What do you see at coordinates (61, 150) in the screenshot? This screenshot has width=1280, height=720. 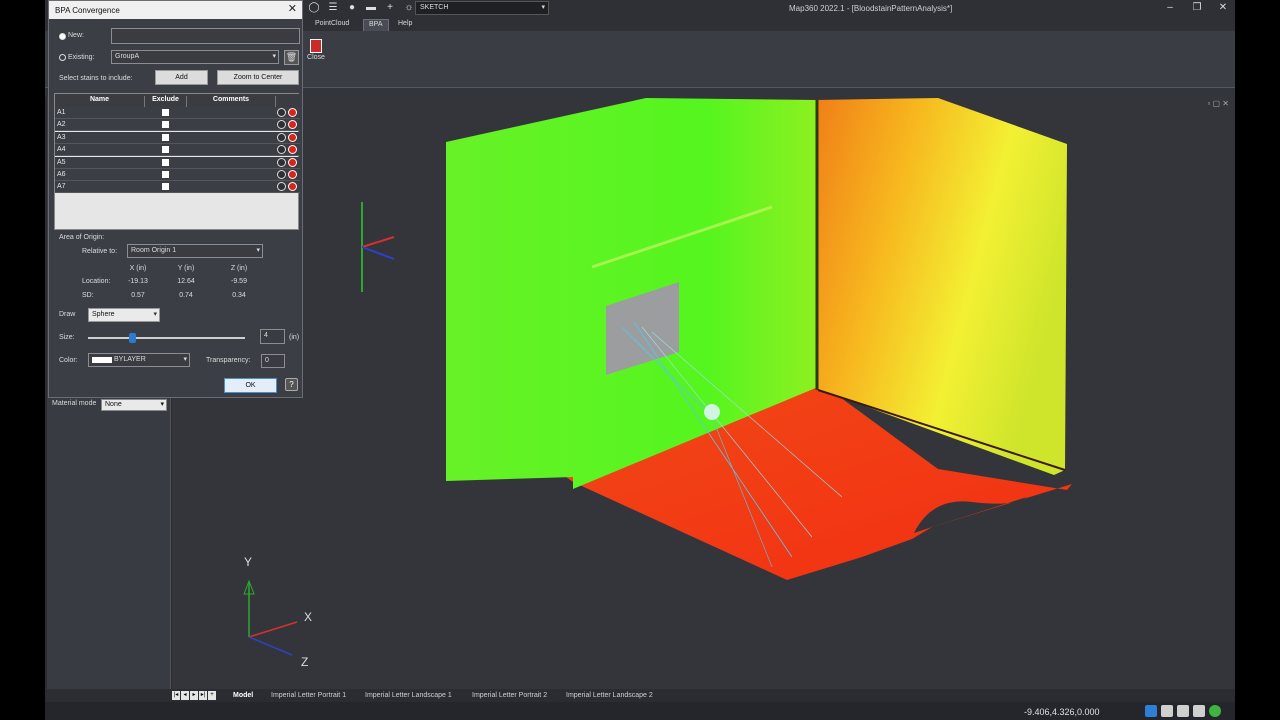 I see `stain-name: A4` at bounding box center [61, 150].